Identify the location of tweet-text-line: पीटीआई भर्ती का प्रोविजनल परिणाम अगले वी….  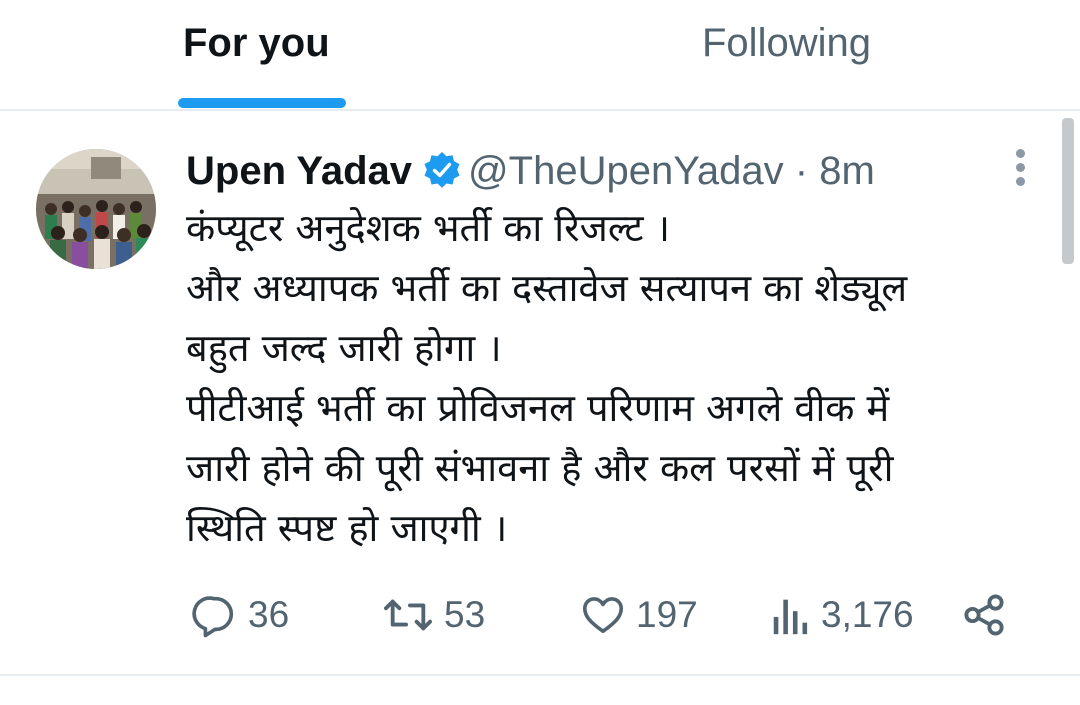
(538, 408).